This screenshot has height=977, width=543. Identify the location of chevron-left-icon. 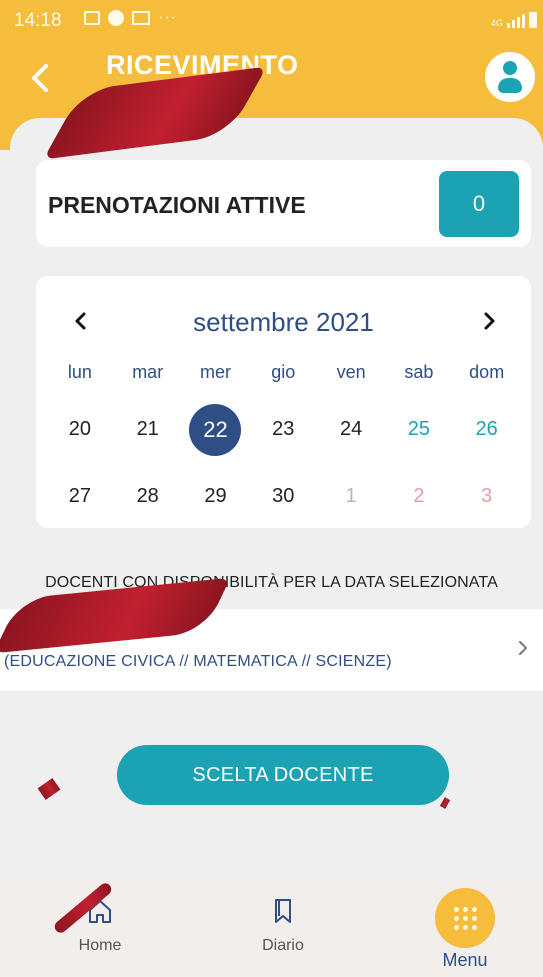
(80, 321).